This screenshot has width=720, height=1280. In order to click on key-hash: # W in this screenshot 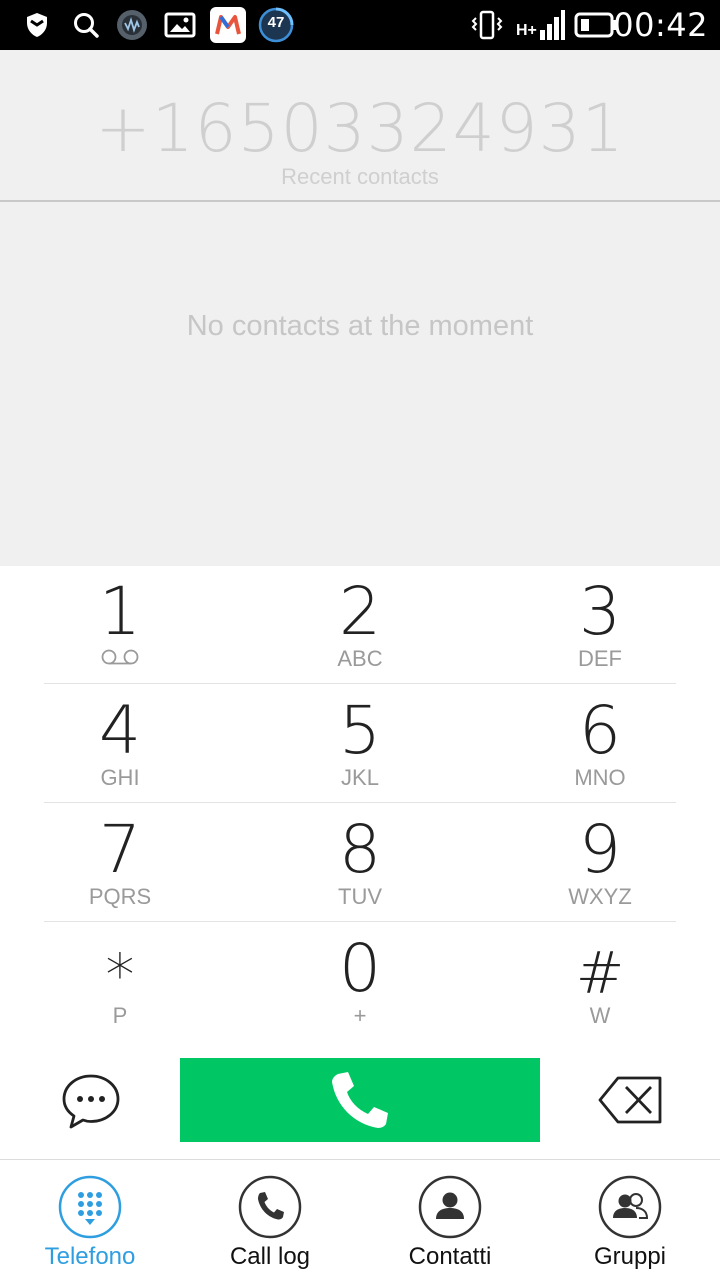, I will do `click(600, 982)`.